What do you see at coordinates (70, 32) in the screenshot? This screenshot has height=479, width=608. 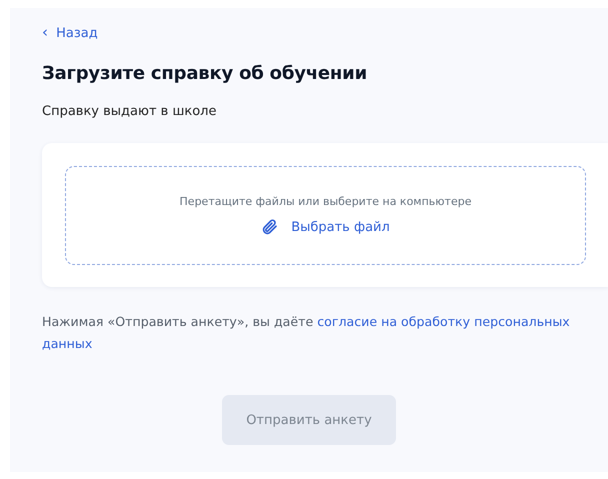 I see `back-link: ‹ Назад` at bounding box center [70, 32].